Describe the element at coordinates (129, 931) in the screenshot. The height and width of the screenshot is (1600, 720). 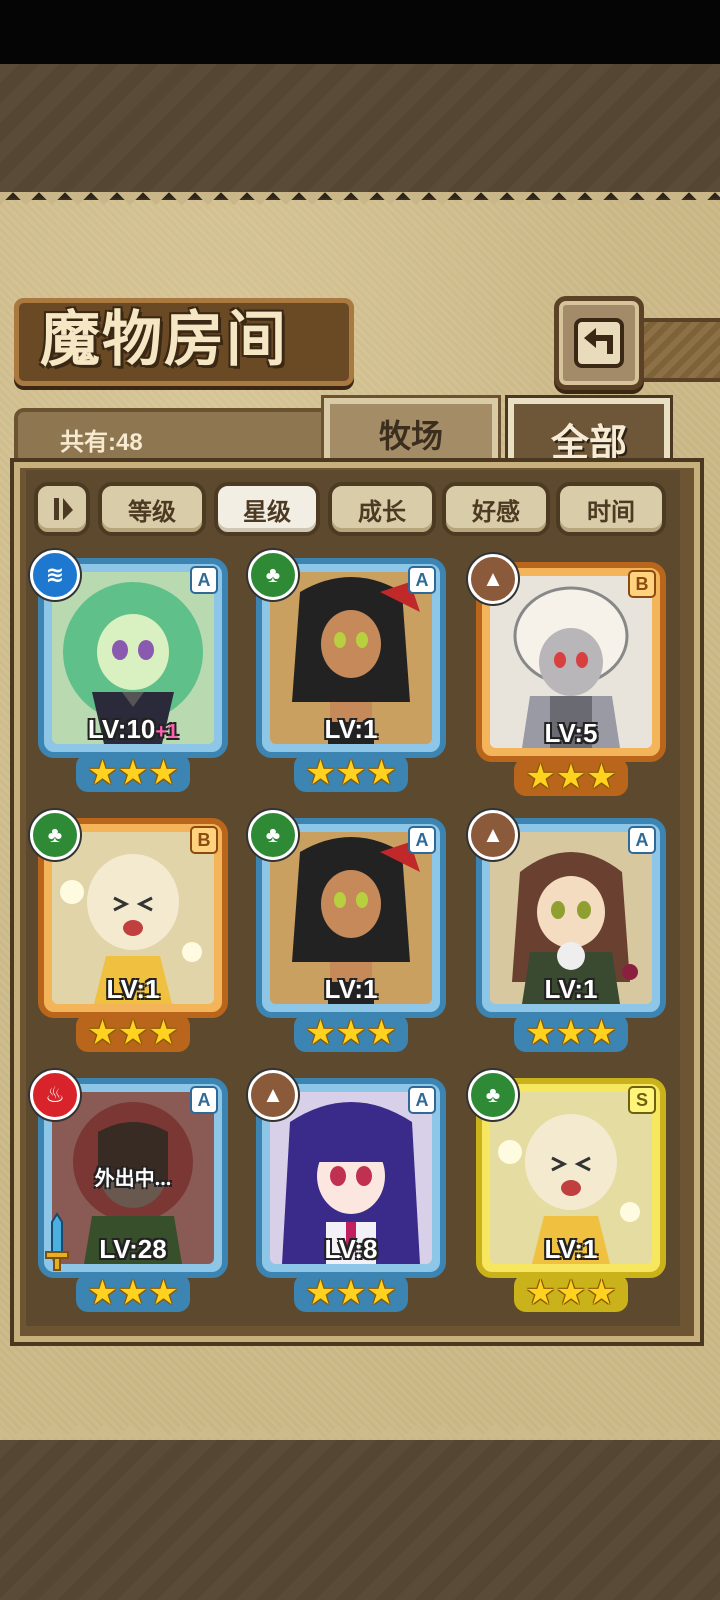
I see `monster-card: B ♣ LV:1 ★ ★ ★` at that location.